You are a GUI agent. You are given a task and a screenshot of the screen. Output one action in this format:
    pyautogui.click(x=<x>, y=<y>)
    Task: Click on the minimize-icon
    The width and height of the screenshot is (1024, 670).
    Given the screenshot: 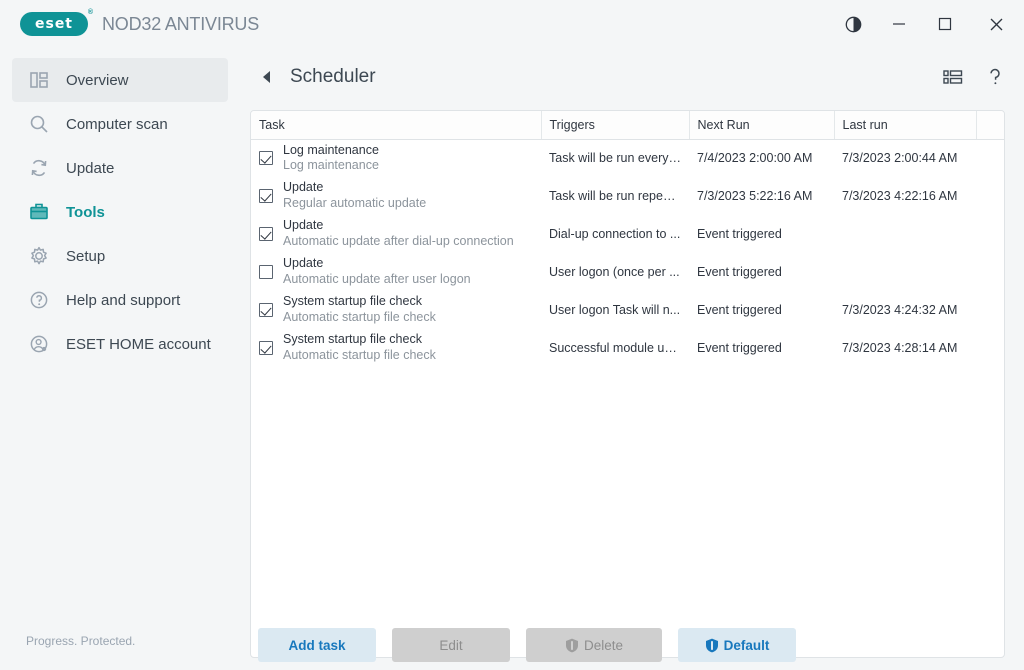 What is the action you would take?
    pyautogui.click(x=899, y=24)
    